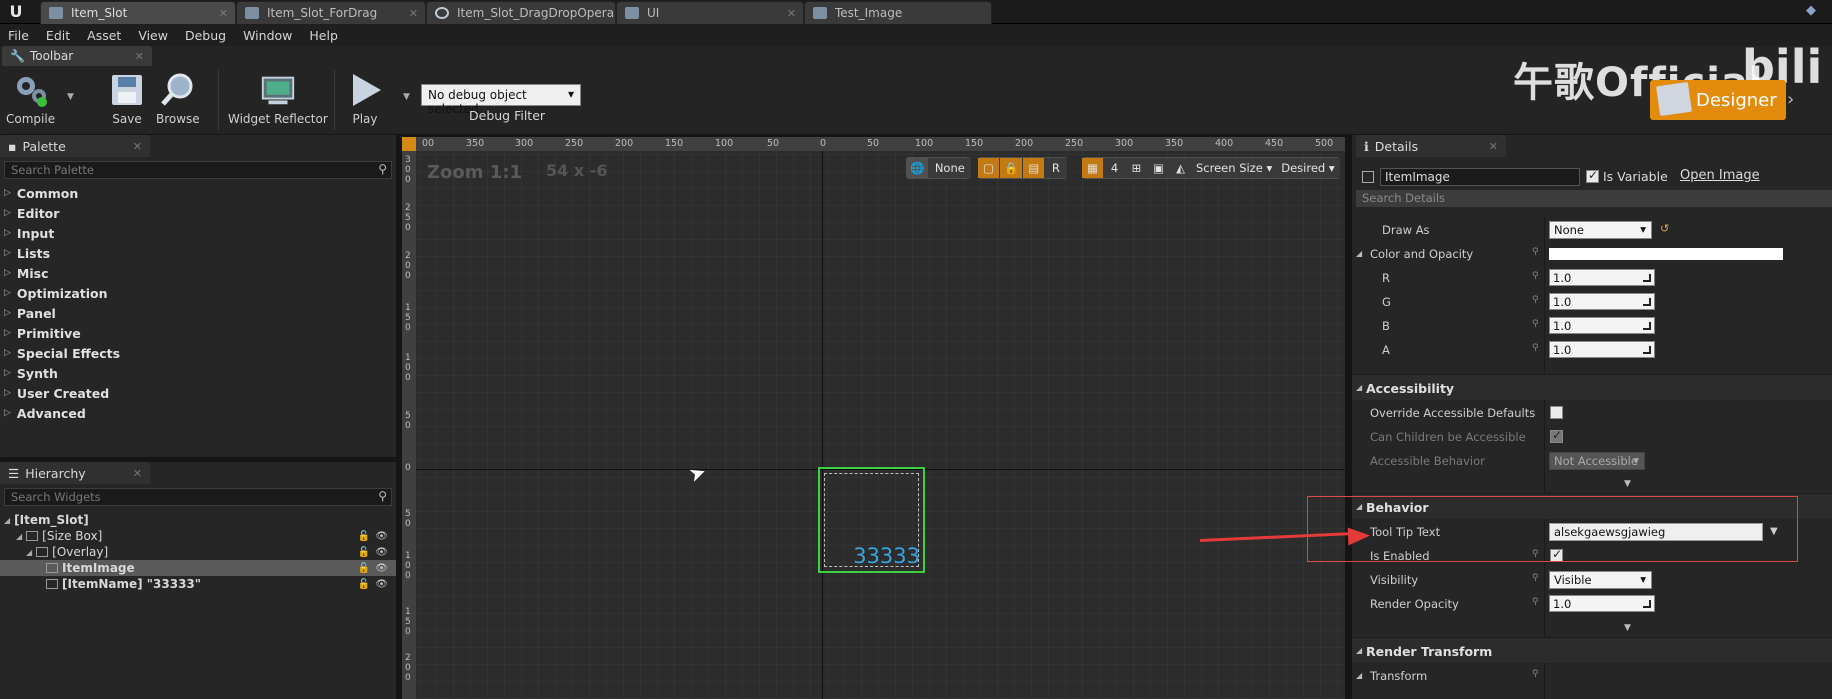  What do you see at coordinates (75, 473) in the screenshot?
I see `tab-hierarchy: ☰ Hierarchy ✕` at bounding box center [75, 473].